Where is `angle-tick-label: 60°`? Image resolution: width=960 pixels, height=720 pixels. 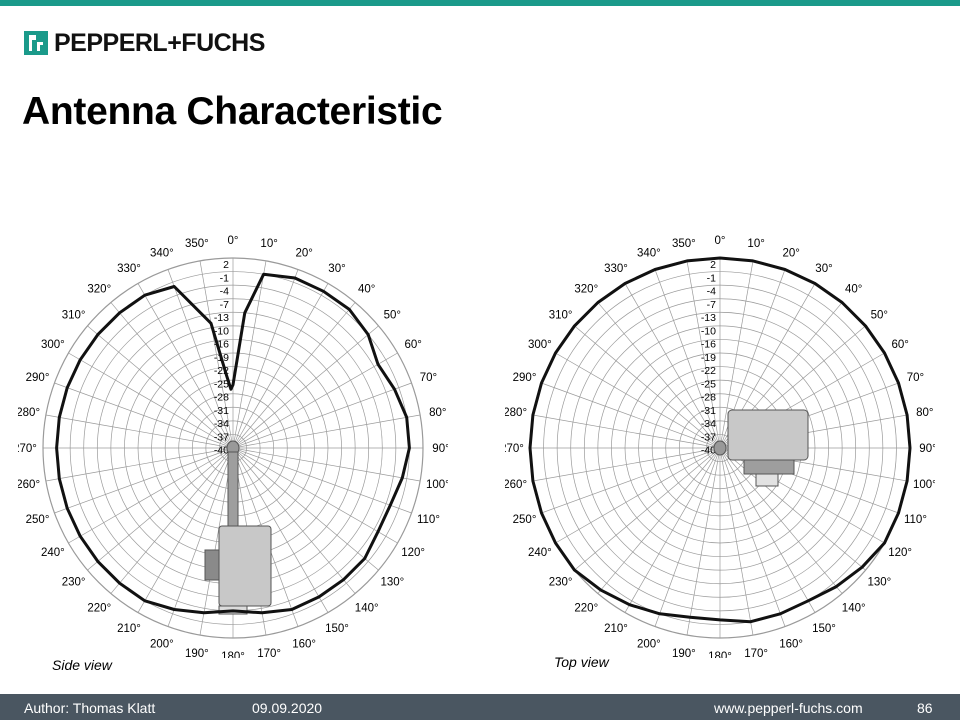
angle-tick-label: 60° is located at coordinates (412, 345).